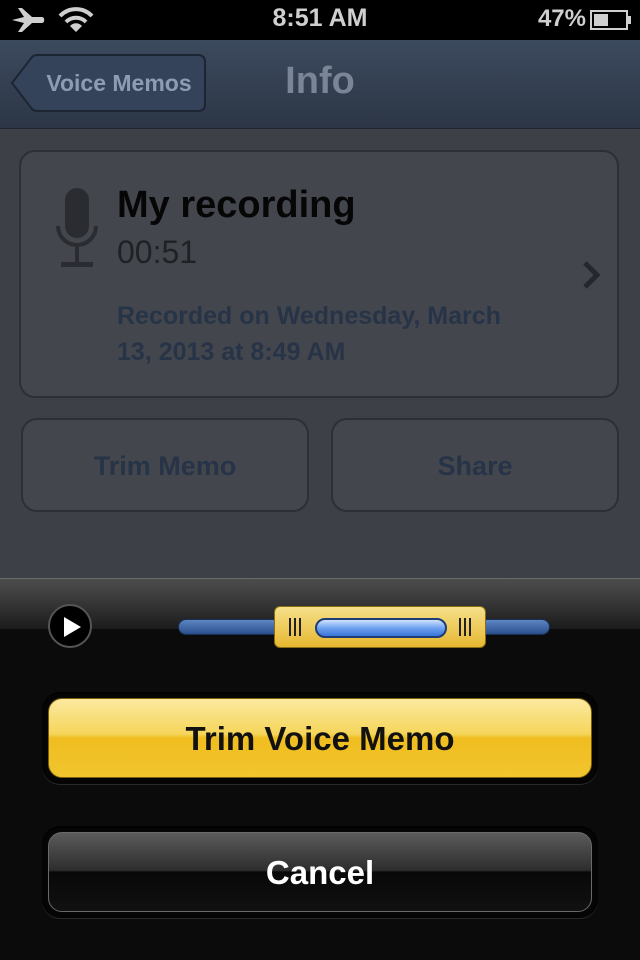 The width and height of the screenshot is (640, 960). I want to click on back-button-label: Voice Memos, so click(119, 83).